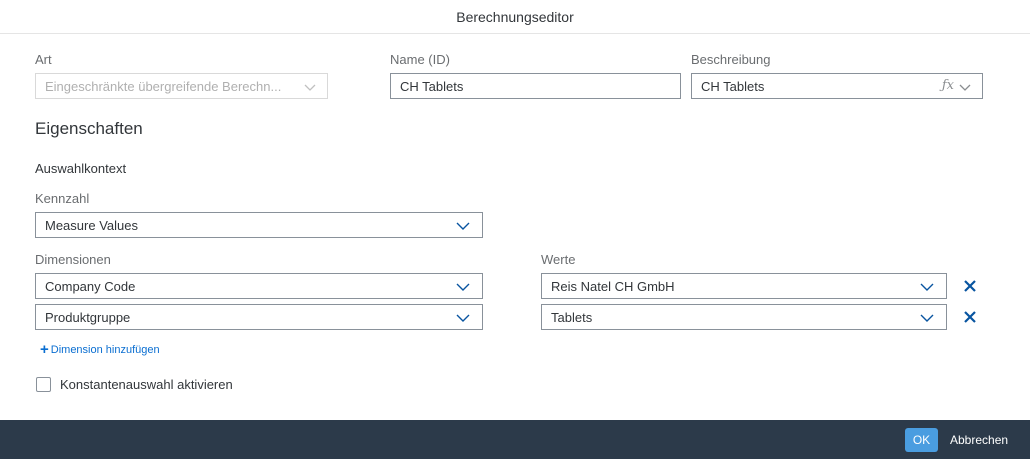  Describe the element at coordinates (91, 225) in the screenshot. I see `kennzahl-value: Measure Values` at that location.